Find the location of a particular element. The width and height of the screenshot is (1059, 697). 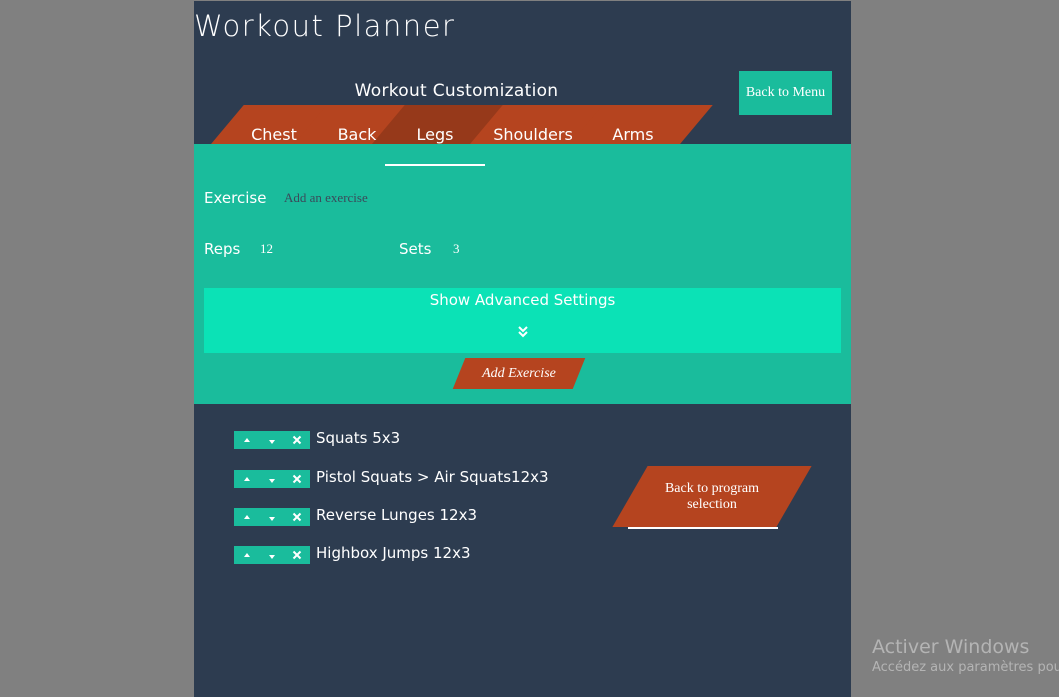

exercise-text: Reverse Lunges 12x3 is located at coordinates (397, 515).